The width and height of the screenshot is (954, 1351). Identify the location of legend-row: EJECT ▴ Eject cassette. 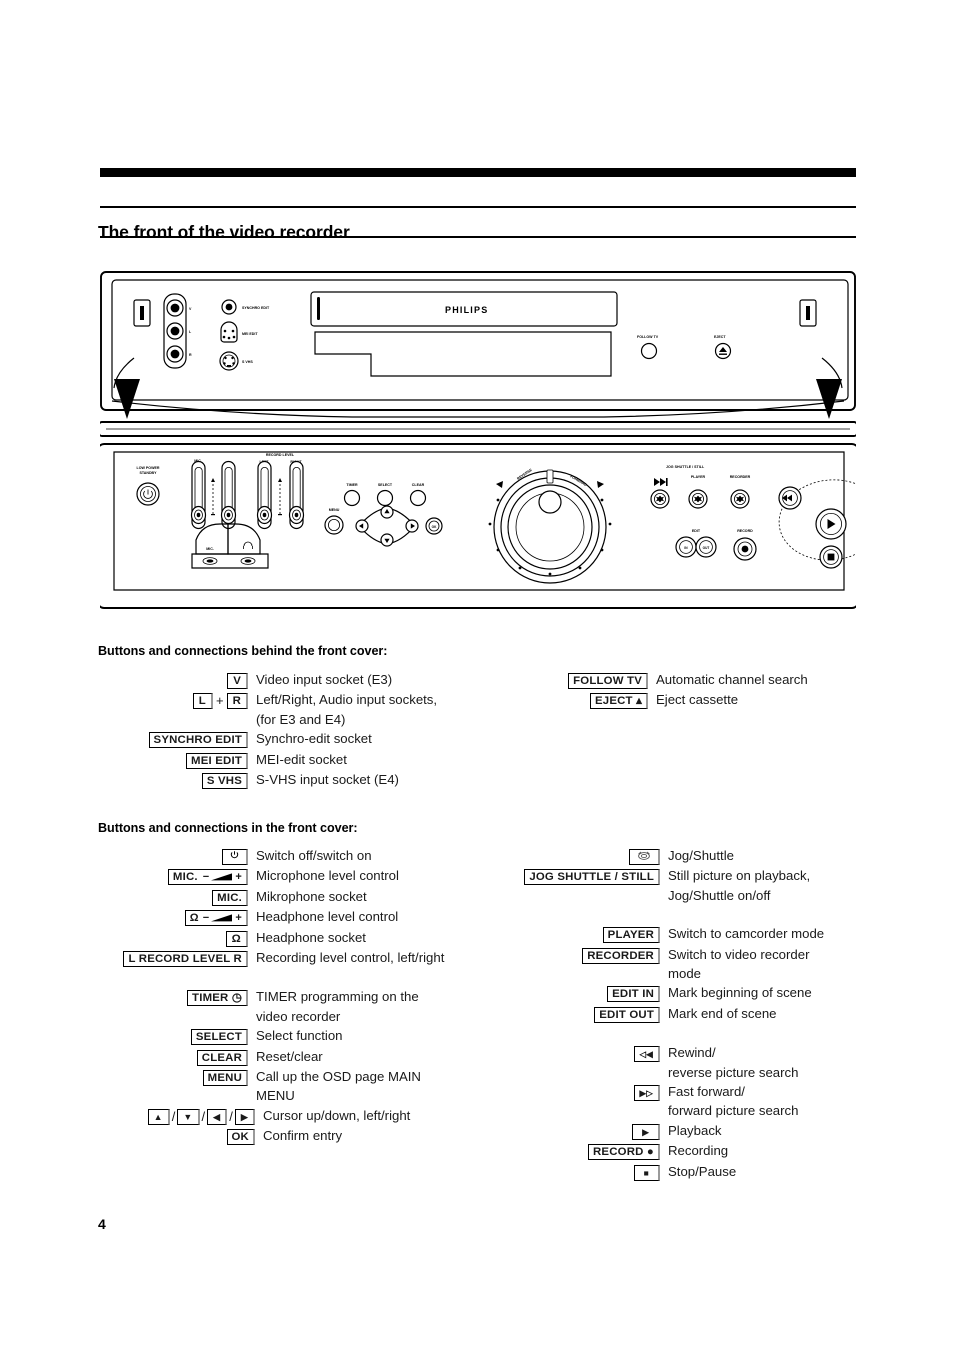
(720, 700).